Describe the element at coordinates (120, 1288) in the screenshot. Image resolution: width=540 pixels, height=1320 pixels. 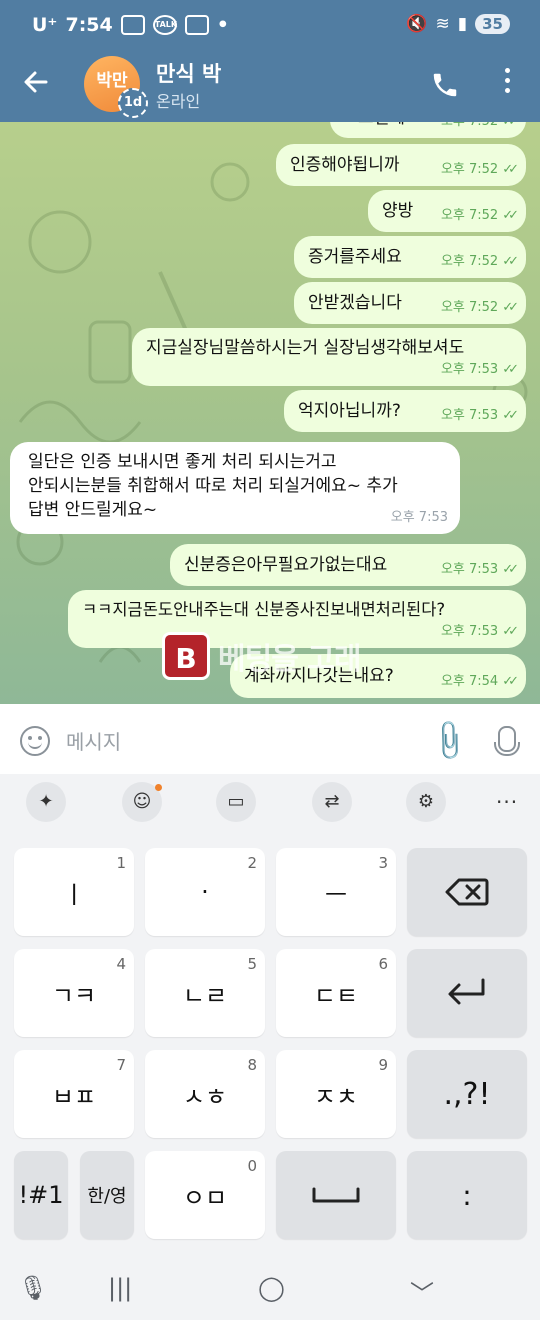
I see `recents-button: |||` at that location.